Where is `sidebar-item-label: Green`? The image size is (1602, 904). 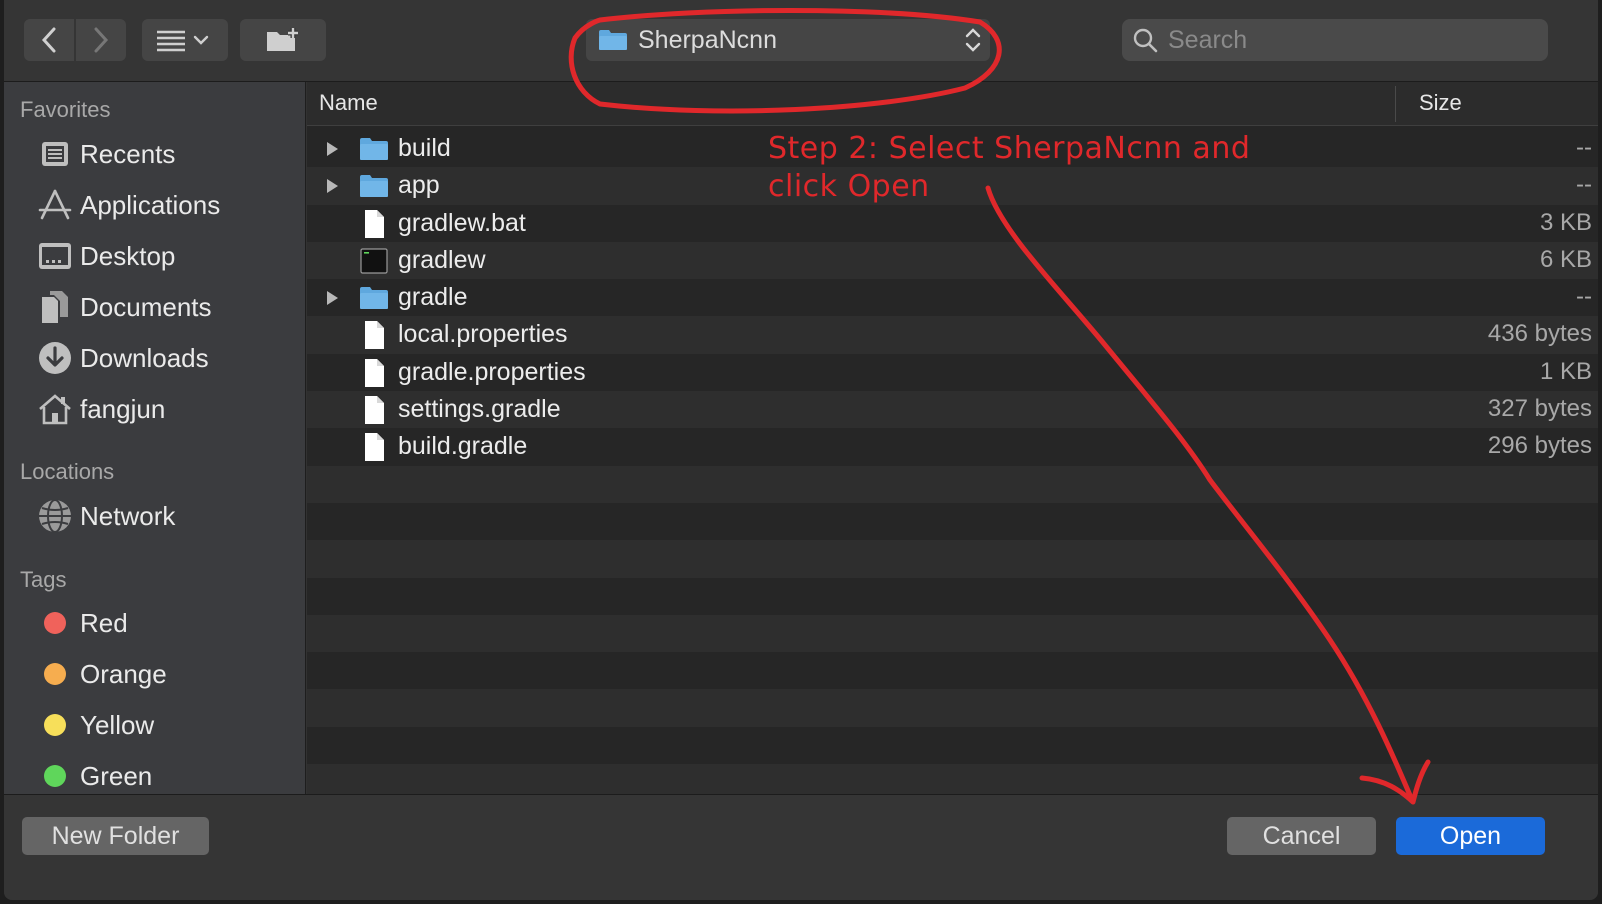
sidebar-item-label: Green is located at coordinates (116, 775).